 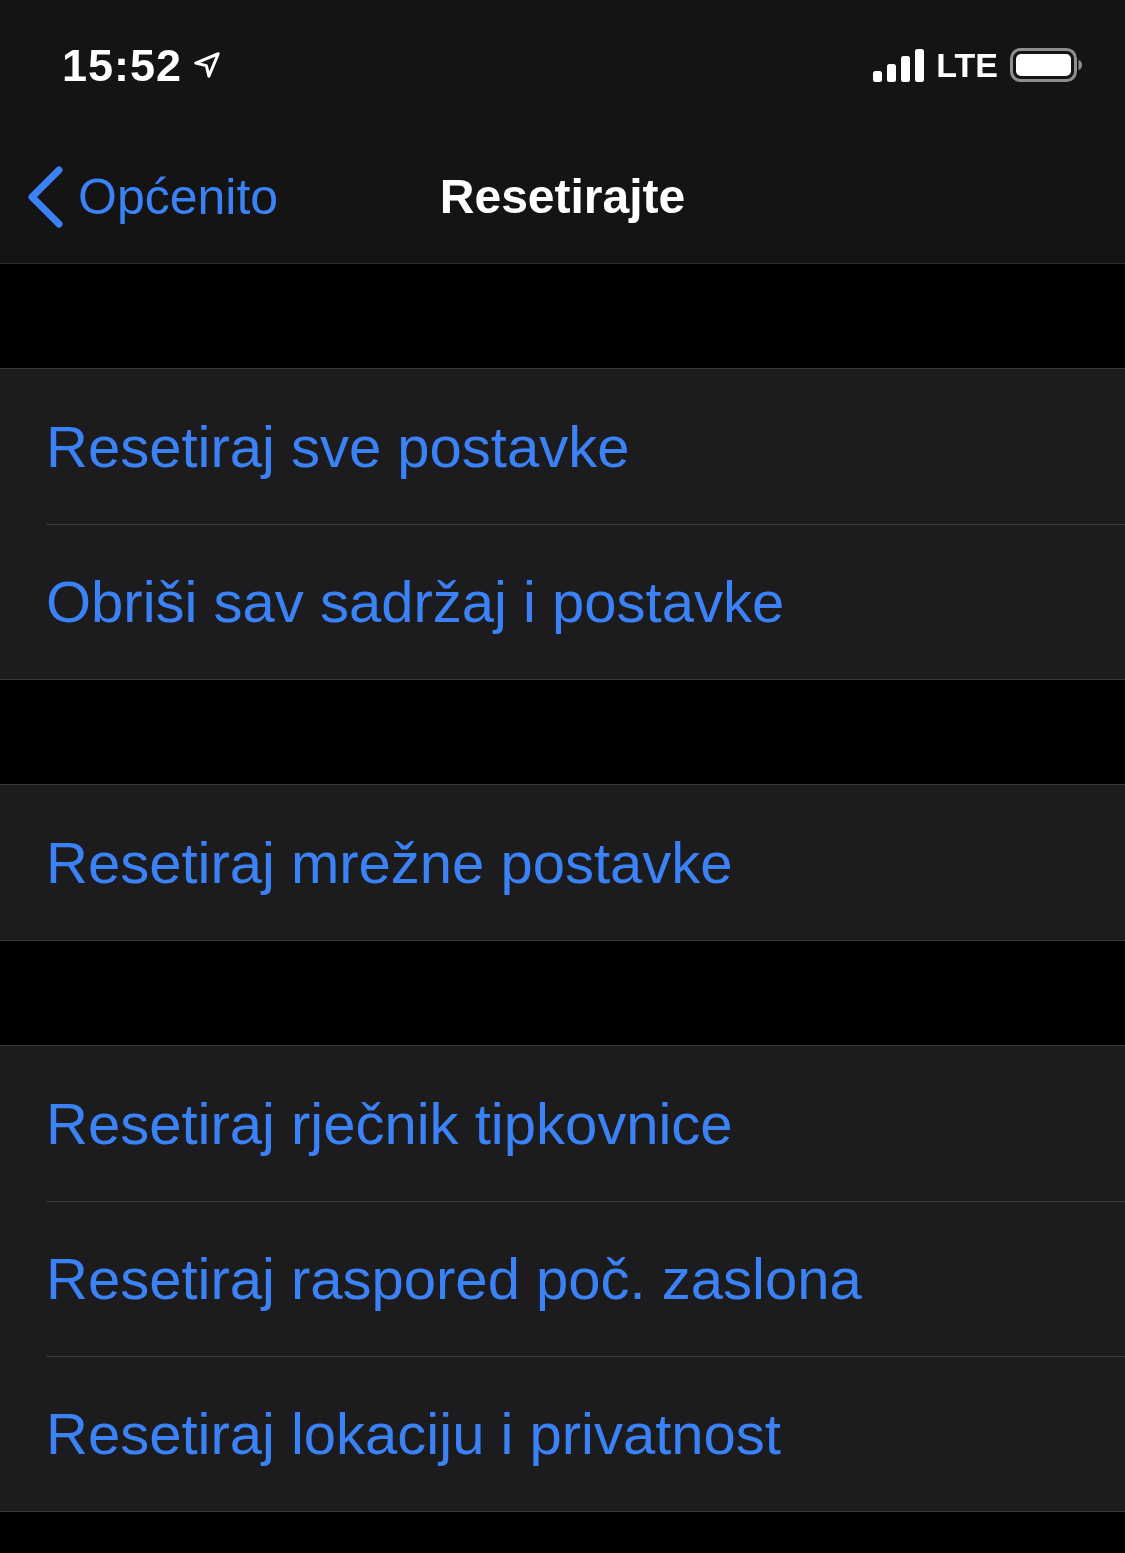 I want to click on battery-icon, so click(x=1046, y=65).